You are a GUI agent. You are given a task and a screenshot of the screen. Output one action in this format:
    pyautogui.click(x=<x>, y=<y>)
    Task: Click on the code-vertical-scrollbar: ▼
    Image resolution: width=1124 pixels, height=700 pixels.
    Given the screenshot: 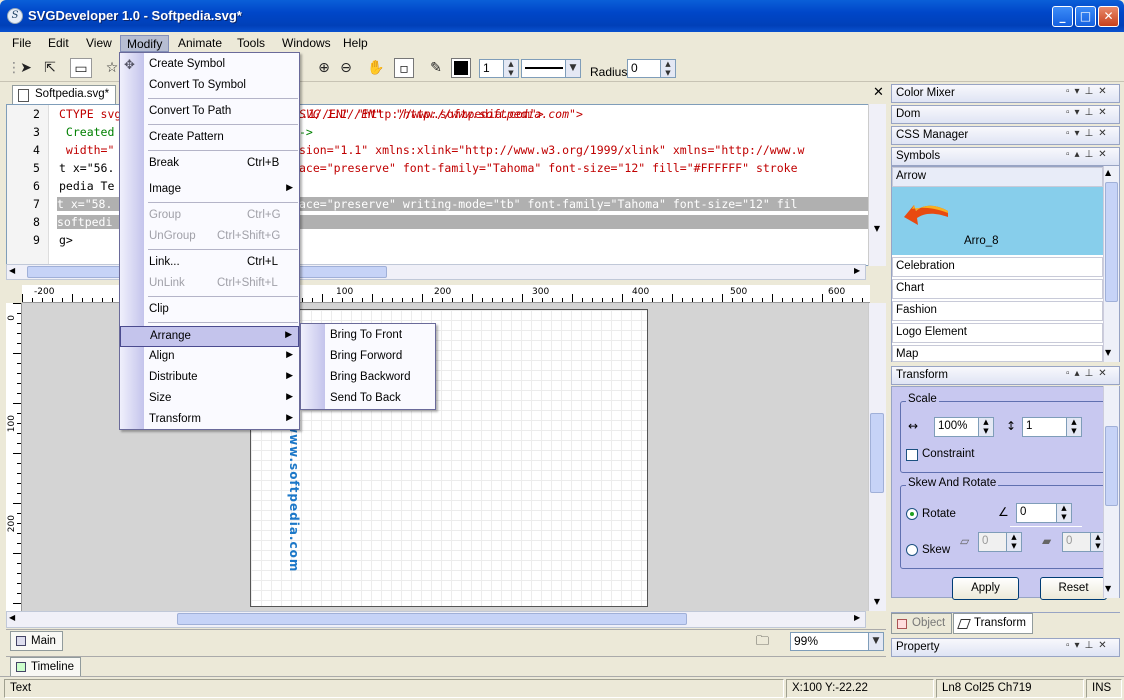 What is the action you would take?
    pyautogui.click(x=877, y=185)
    